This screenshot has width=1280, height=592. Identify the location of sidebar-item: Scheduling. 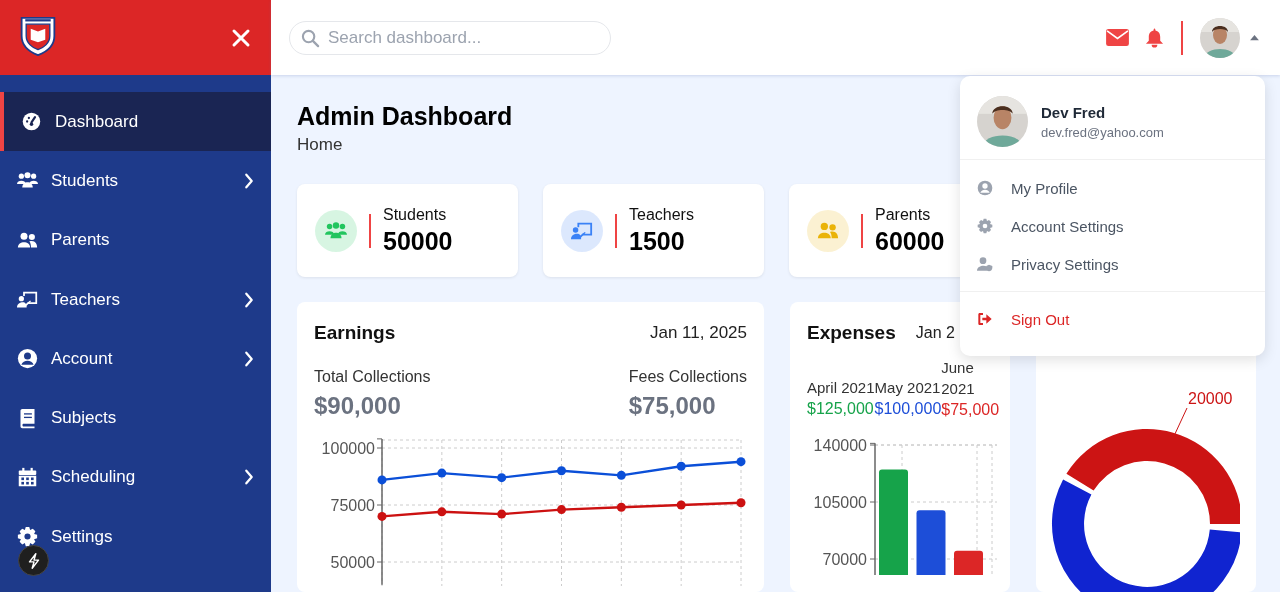
(135, 477).